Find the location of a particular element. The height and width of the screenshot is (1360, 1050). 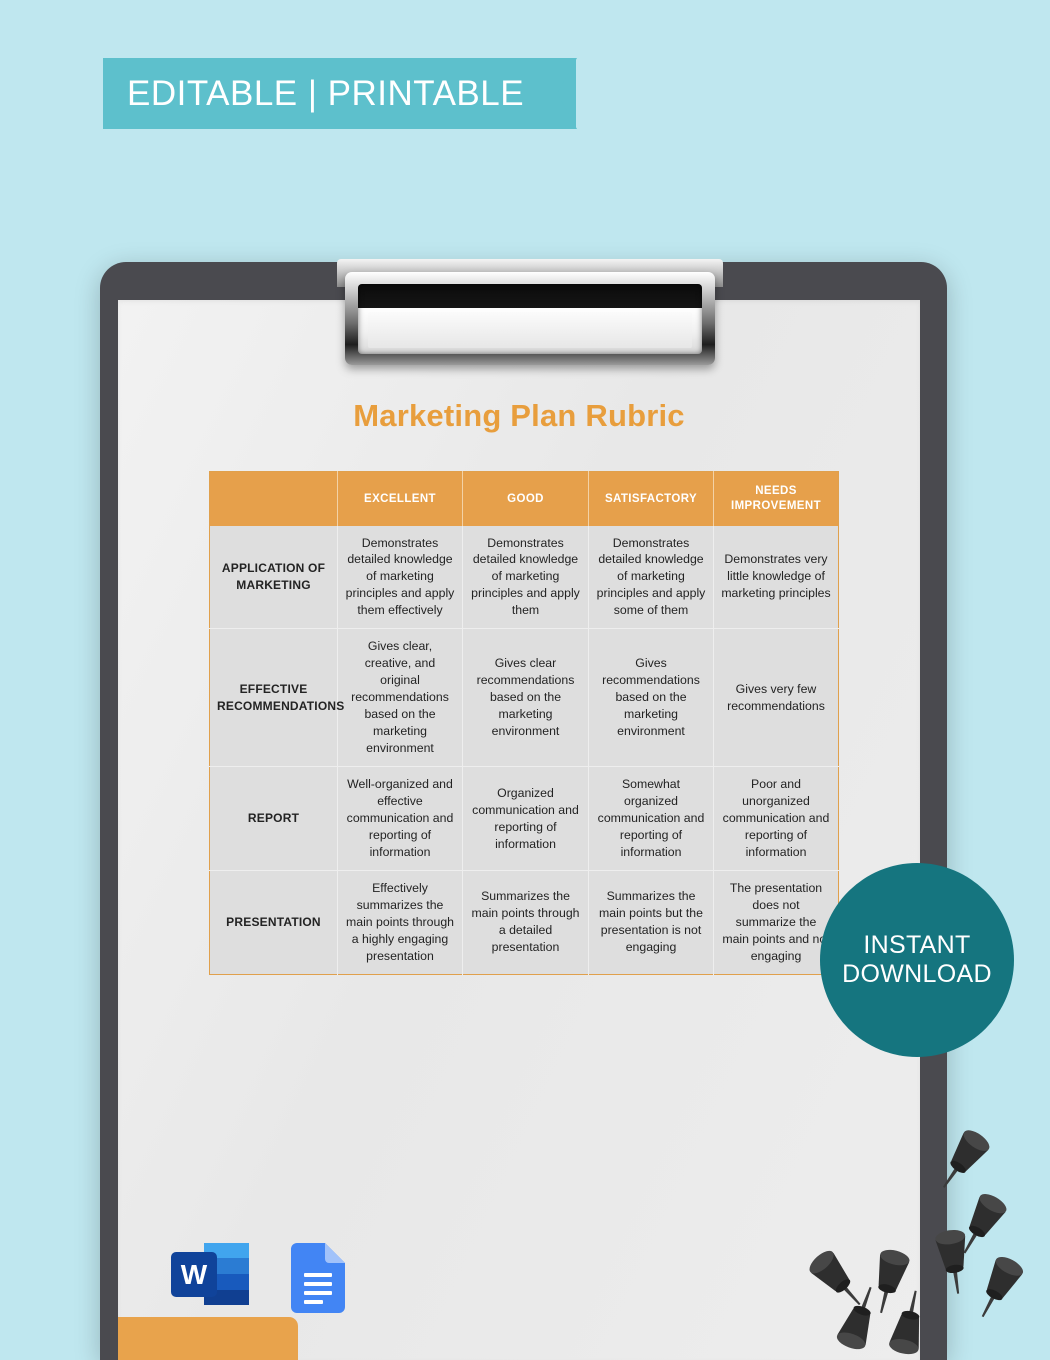

orange-accent-bar is located at coordinates (208, 1338).